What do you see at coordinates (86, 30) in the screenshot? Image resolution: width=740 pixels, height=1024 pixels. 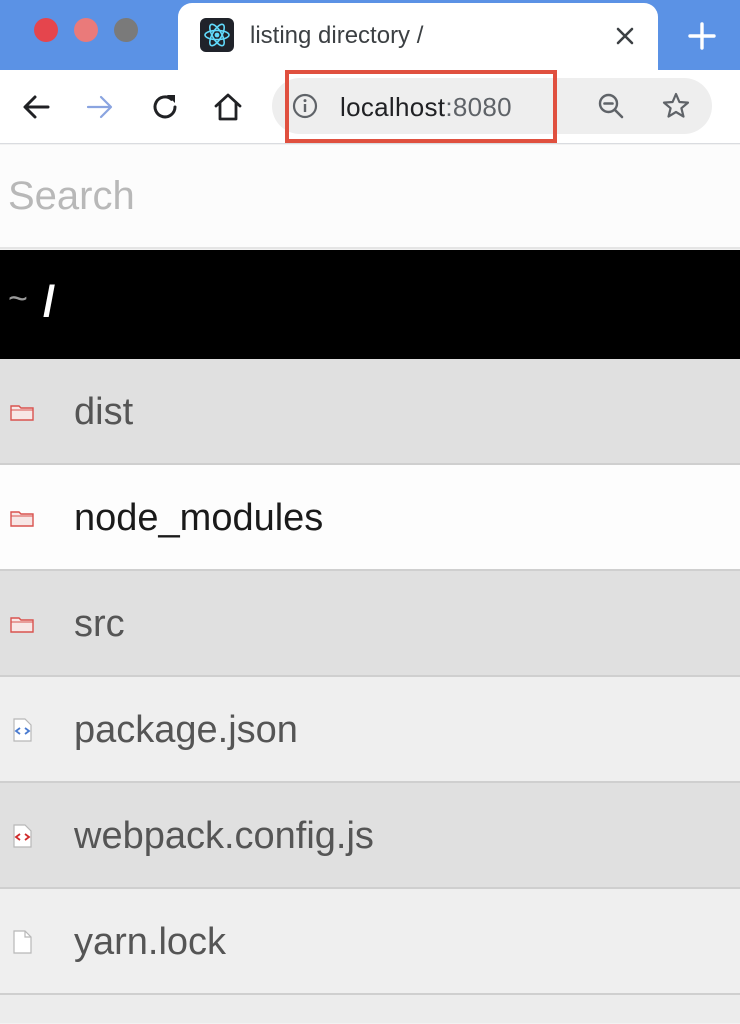 I see `window-minimize-button` at bounding box center [86, 30].